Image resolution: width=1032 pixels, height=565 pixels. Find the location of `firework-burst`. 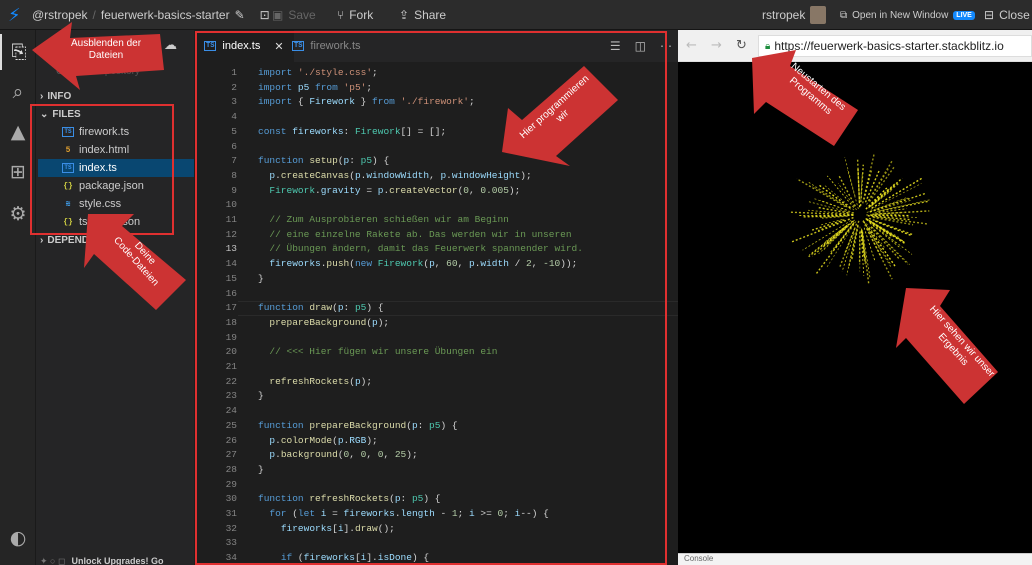

firework-burst is located at coordinates (860, 219).